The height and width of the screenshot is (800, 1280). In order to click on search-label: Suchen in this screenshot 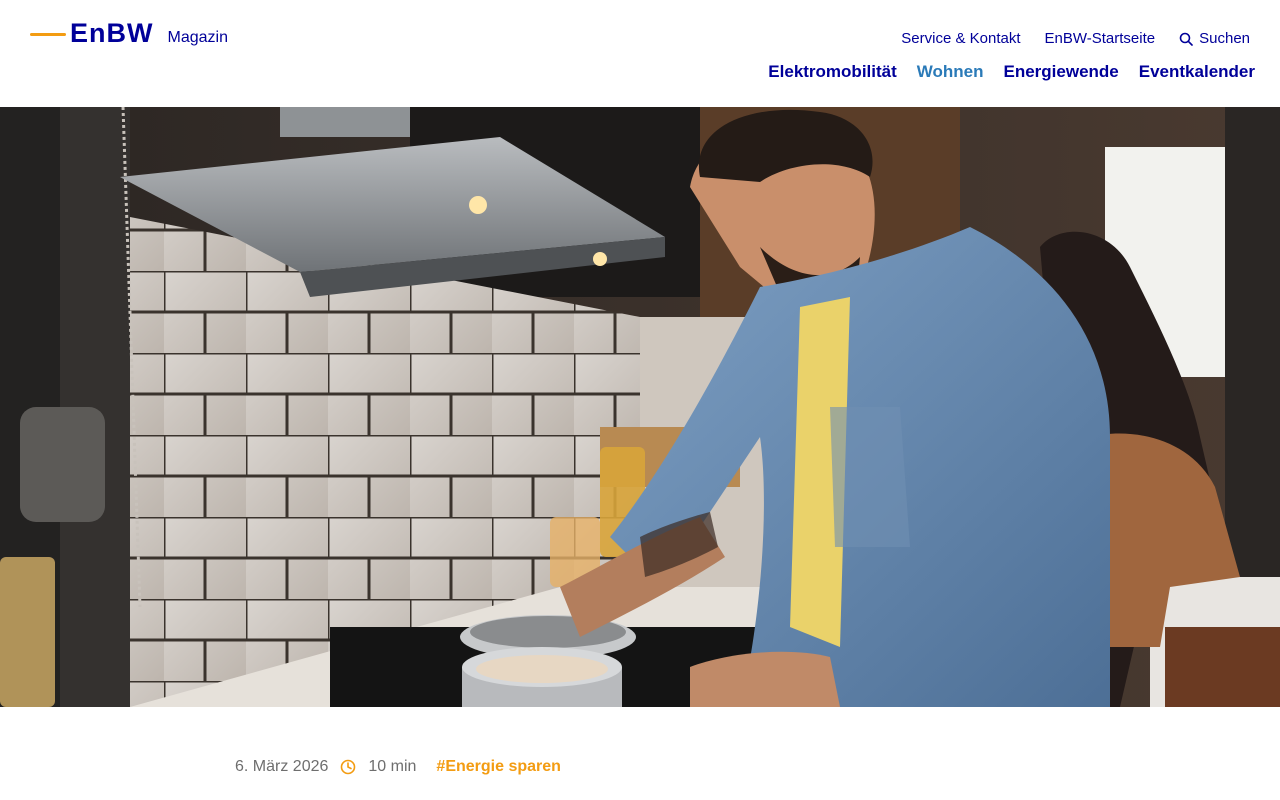, I will do `click(1224, 38)`.